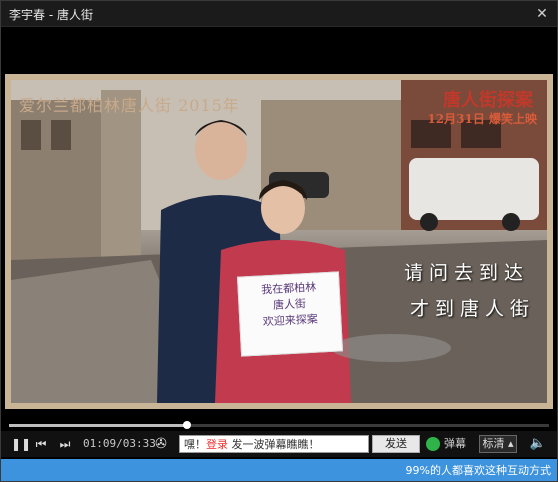 The height and width of the screenshot is (482, 558). I want to click on handwritten-sign: 我在都柏林 唐人街 欢迎来探案, so click(290, 314).